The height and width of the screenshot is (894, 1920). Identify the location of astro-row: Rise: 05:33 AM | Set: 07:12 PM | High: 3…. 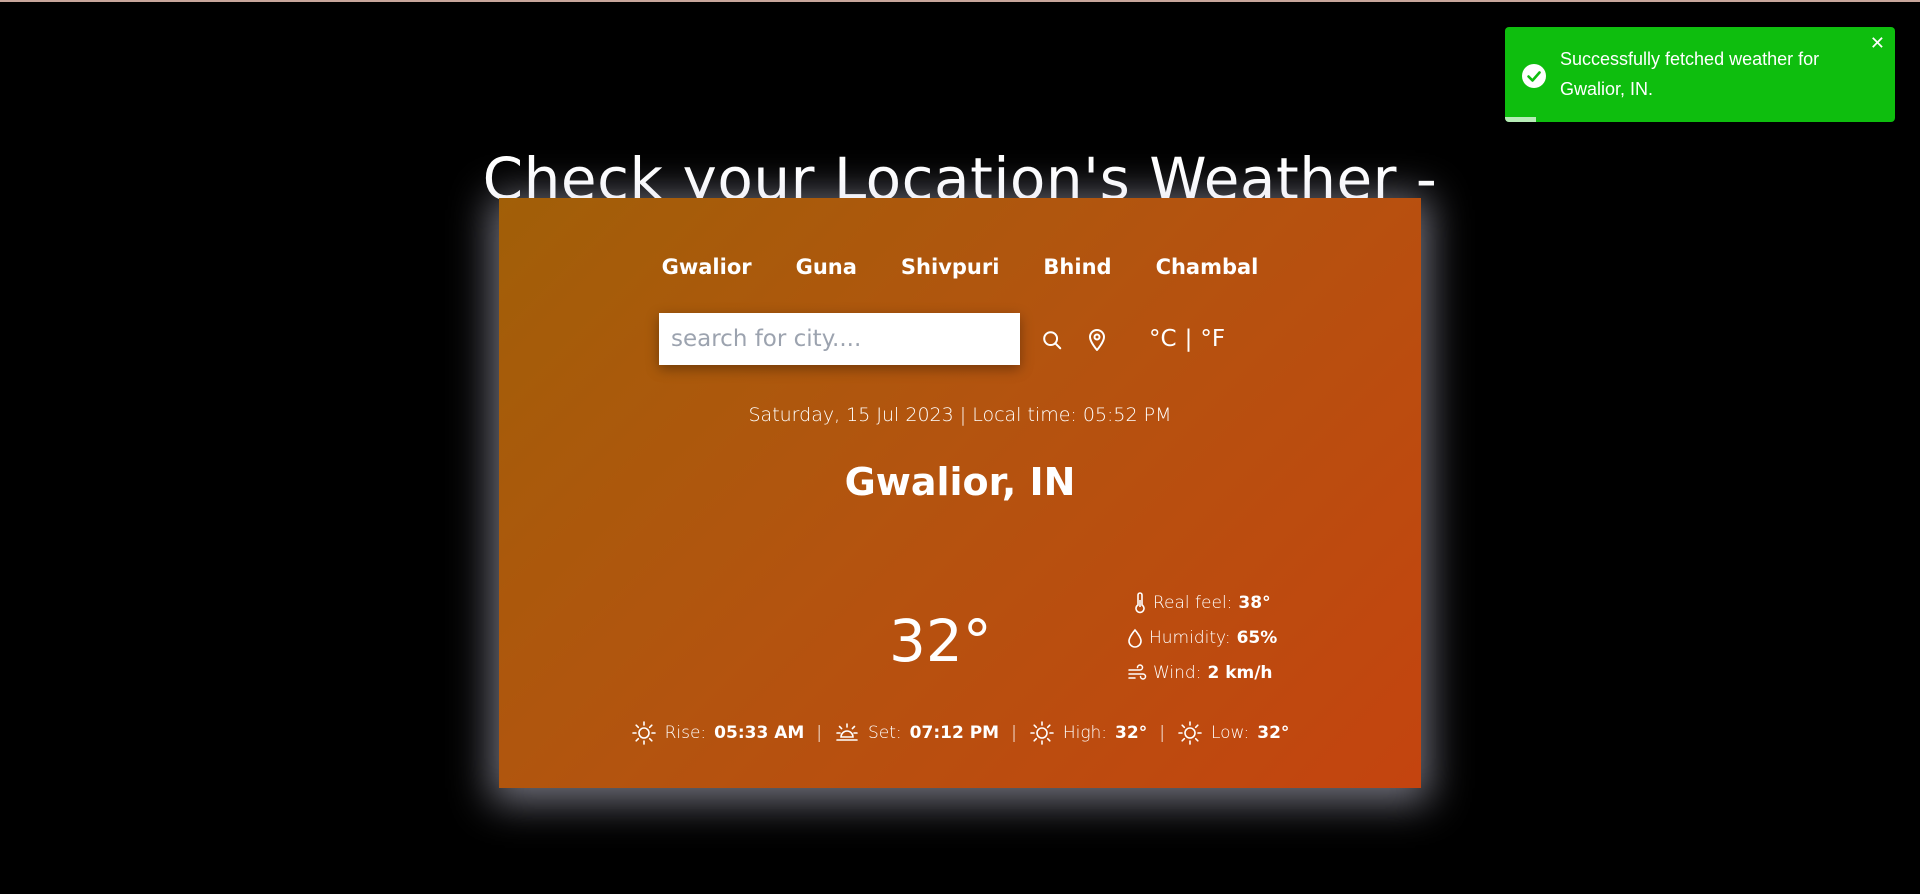
(960, 733).